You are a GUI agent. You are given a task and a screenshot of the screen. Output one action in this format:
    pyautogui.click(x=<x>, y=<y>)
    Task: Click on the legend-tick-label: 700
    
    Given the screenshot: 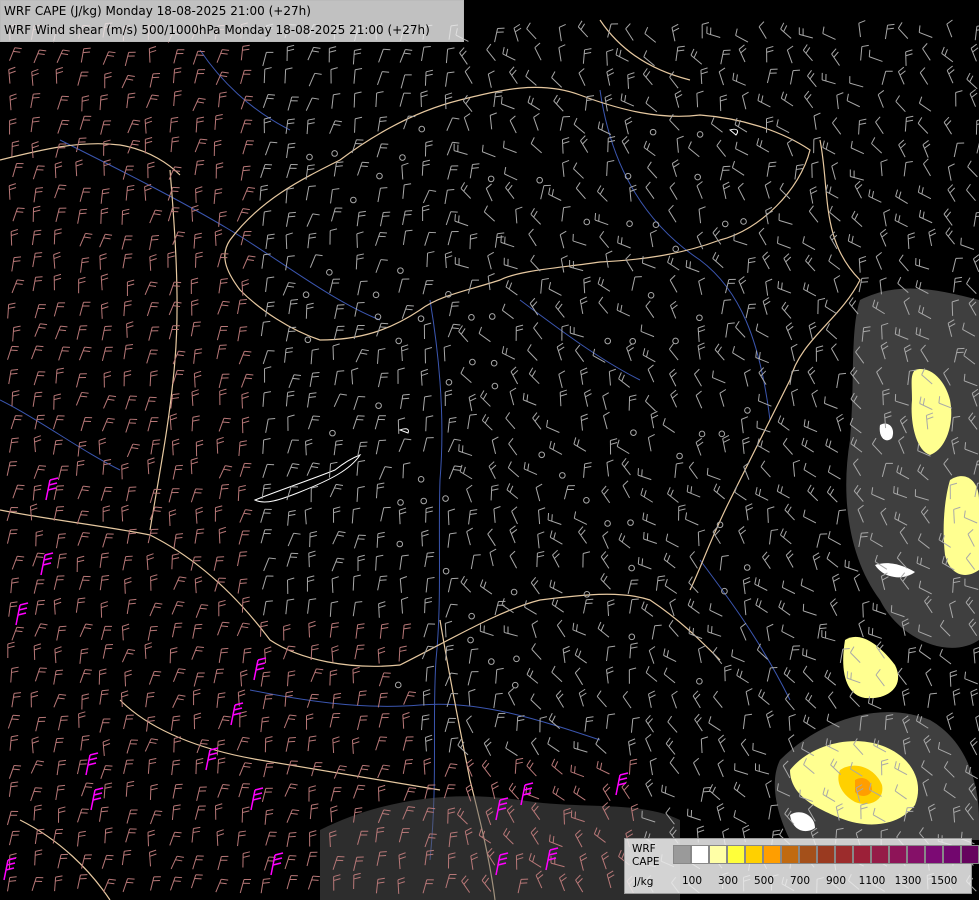 What is the action you would take?
    pyautogui.click(x=800, y=881)
    